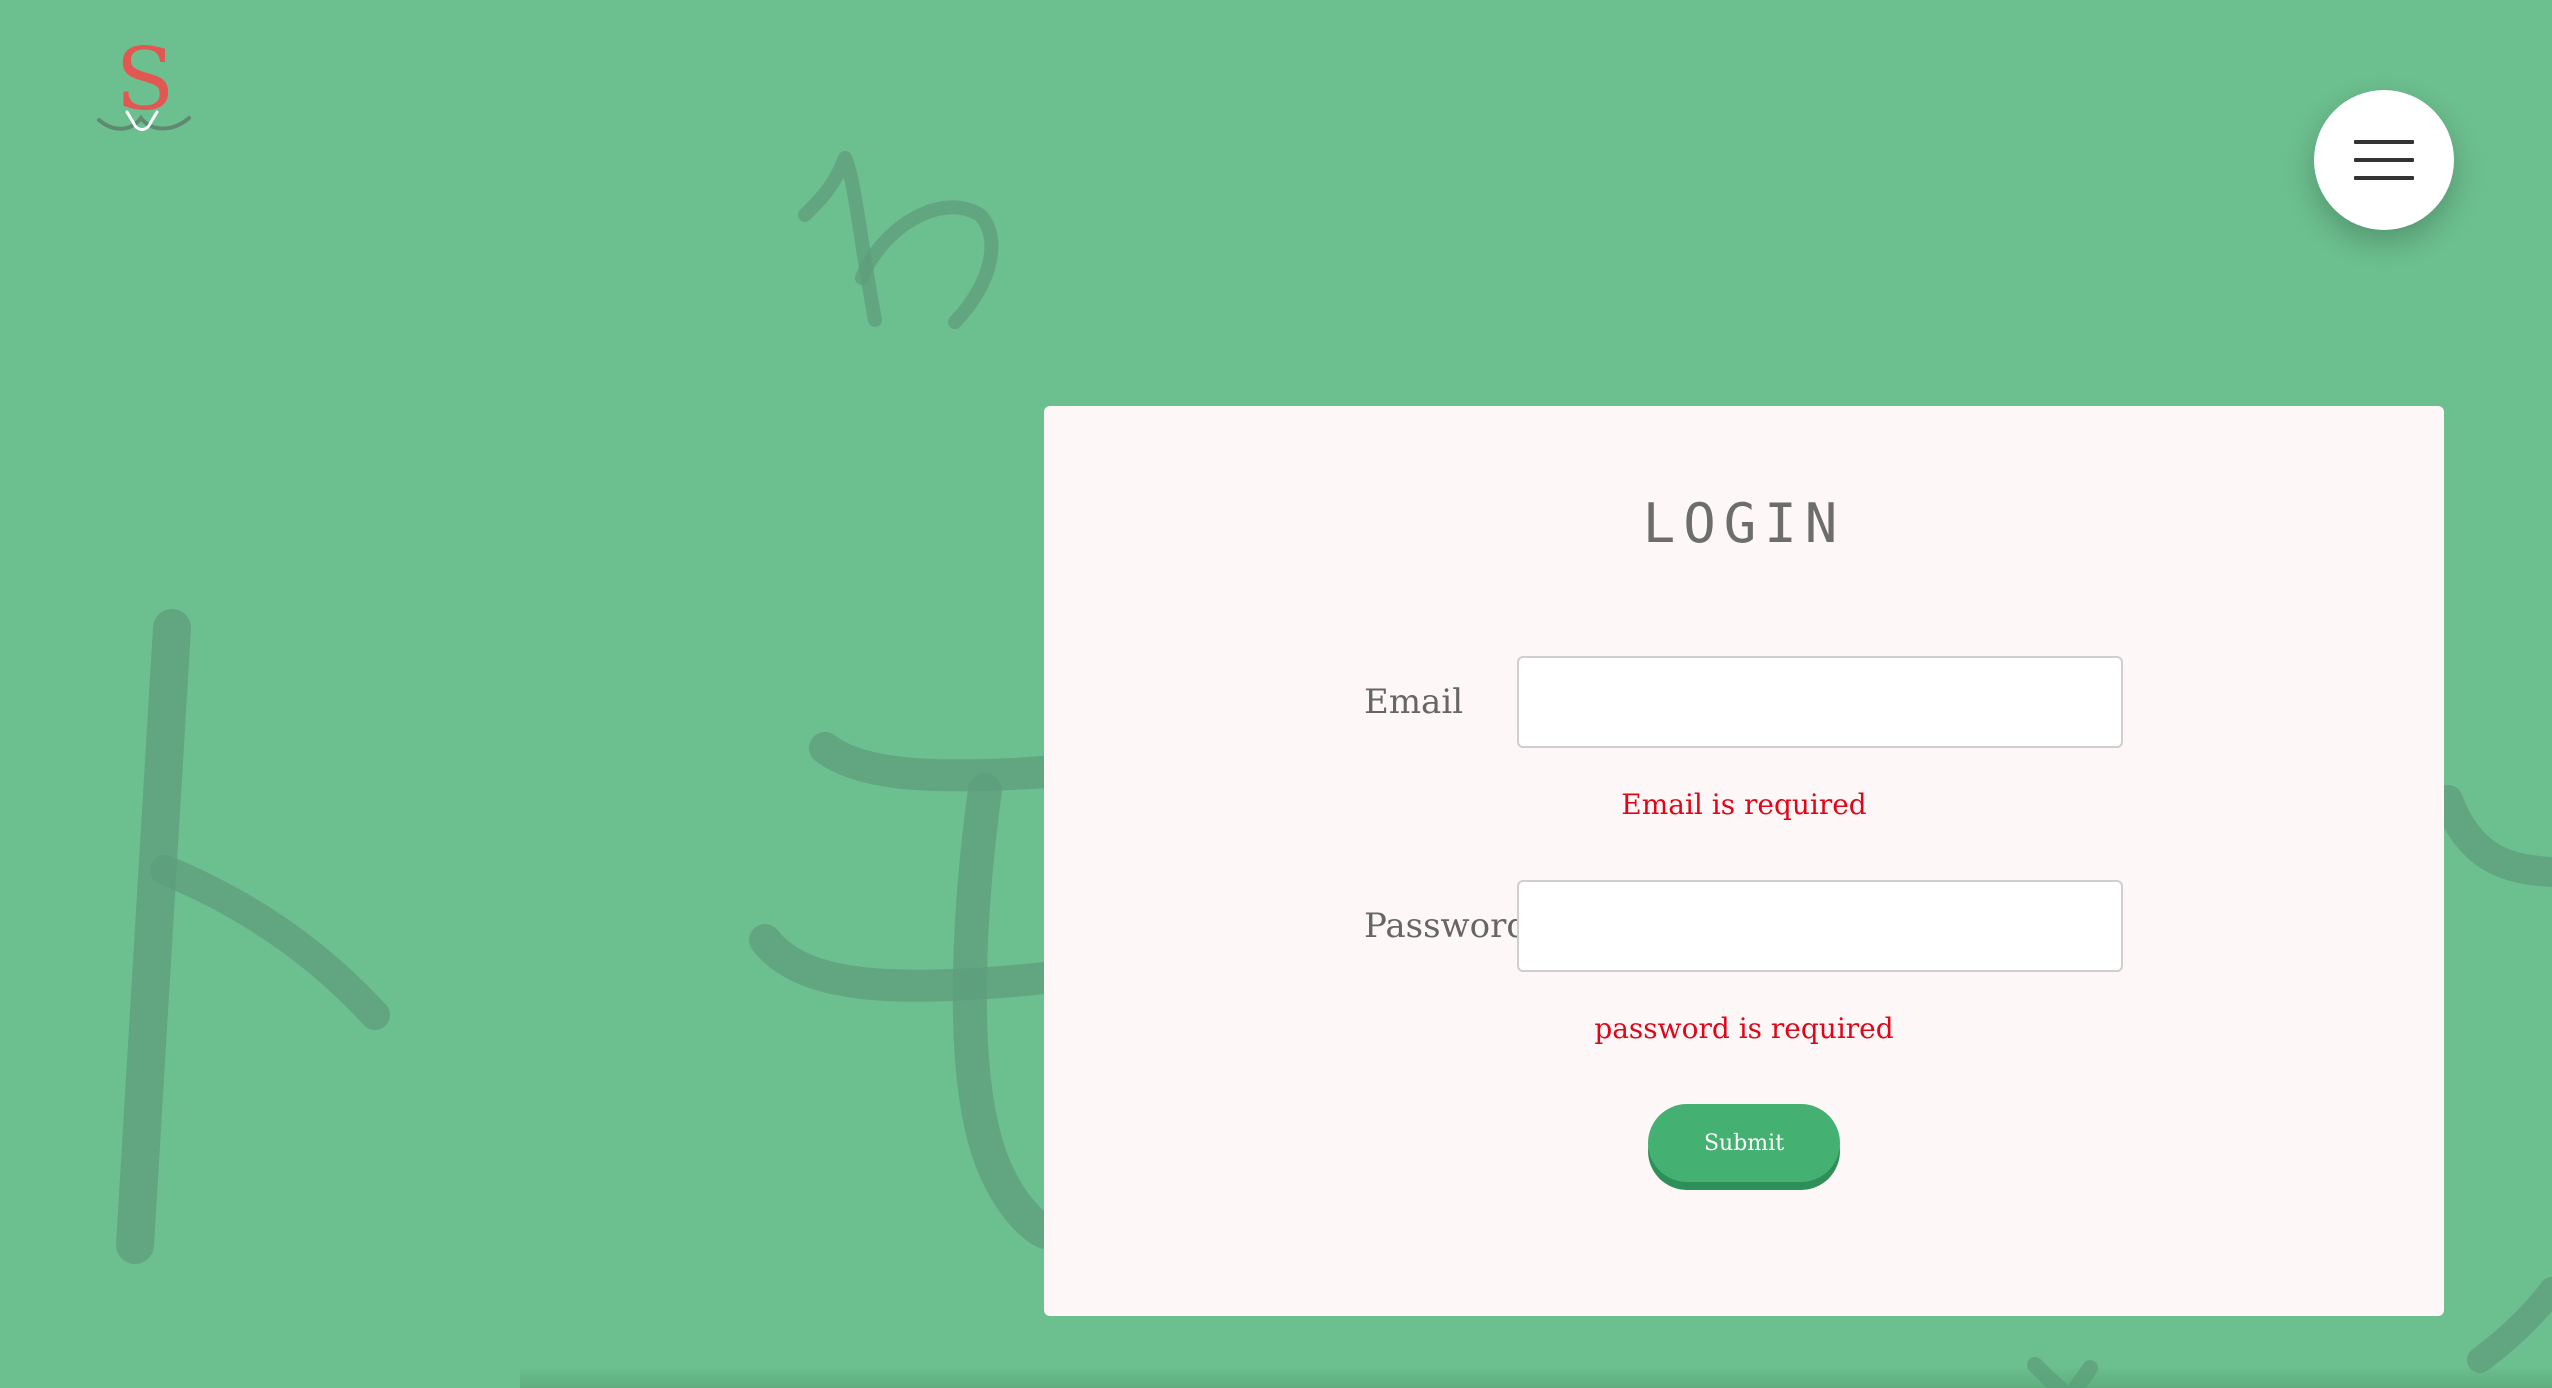 The height and width of the screenshot is (1388, 2552). I want to click on mustache-icon, so click(144, 120).